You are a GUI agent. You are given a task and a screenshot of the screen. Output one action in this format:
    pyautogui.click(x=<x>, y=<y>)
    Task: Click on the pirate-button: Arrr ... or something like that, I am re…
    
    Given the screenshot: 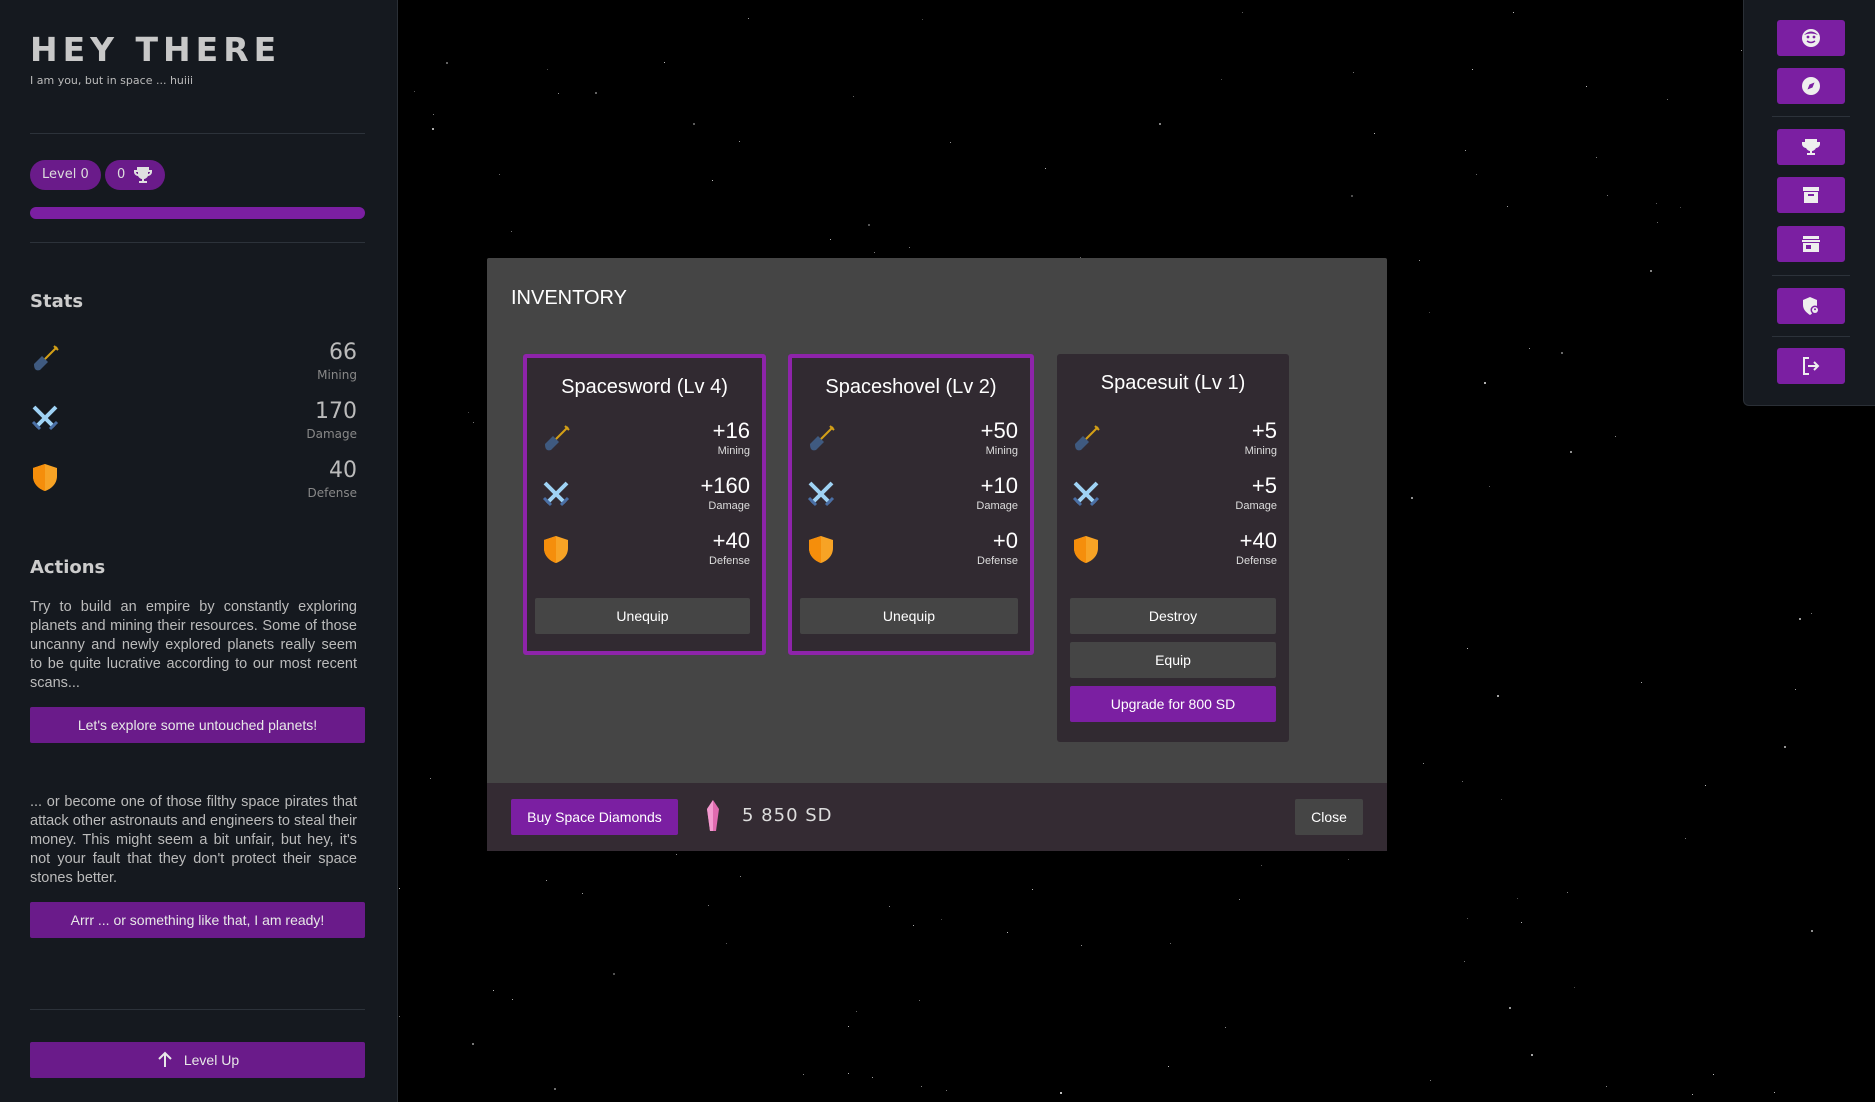 What is the action you would take?
    pyautogui.click(x=197, y=920)
    